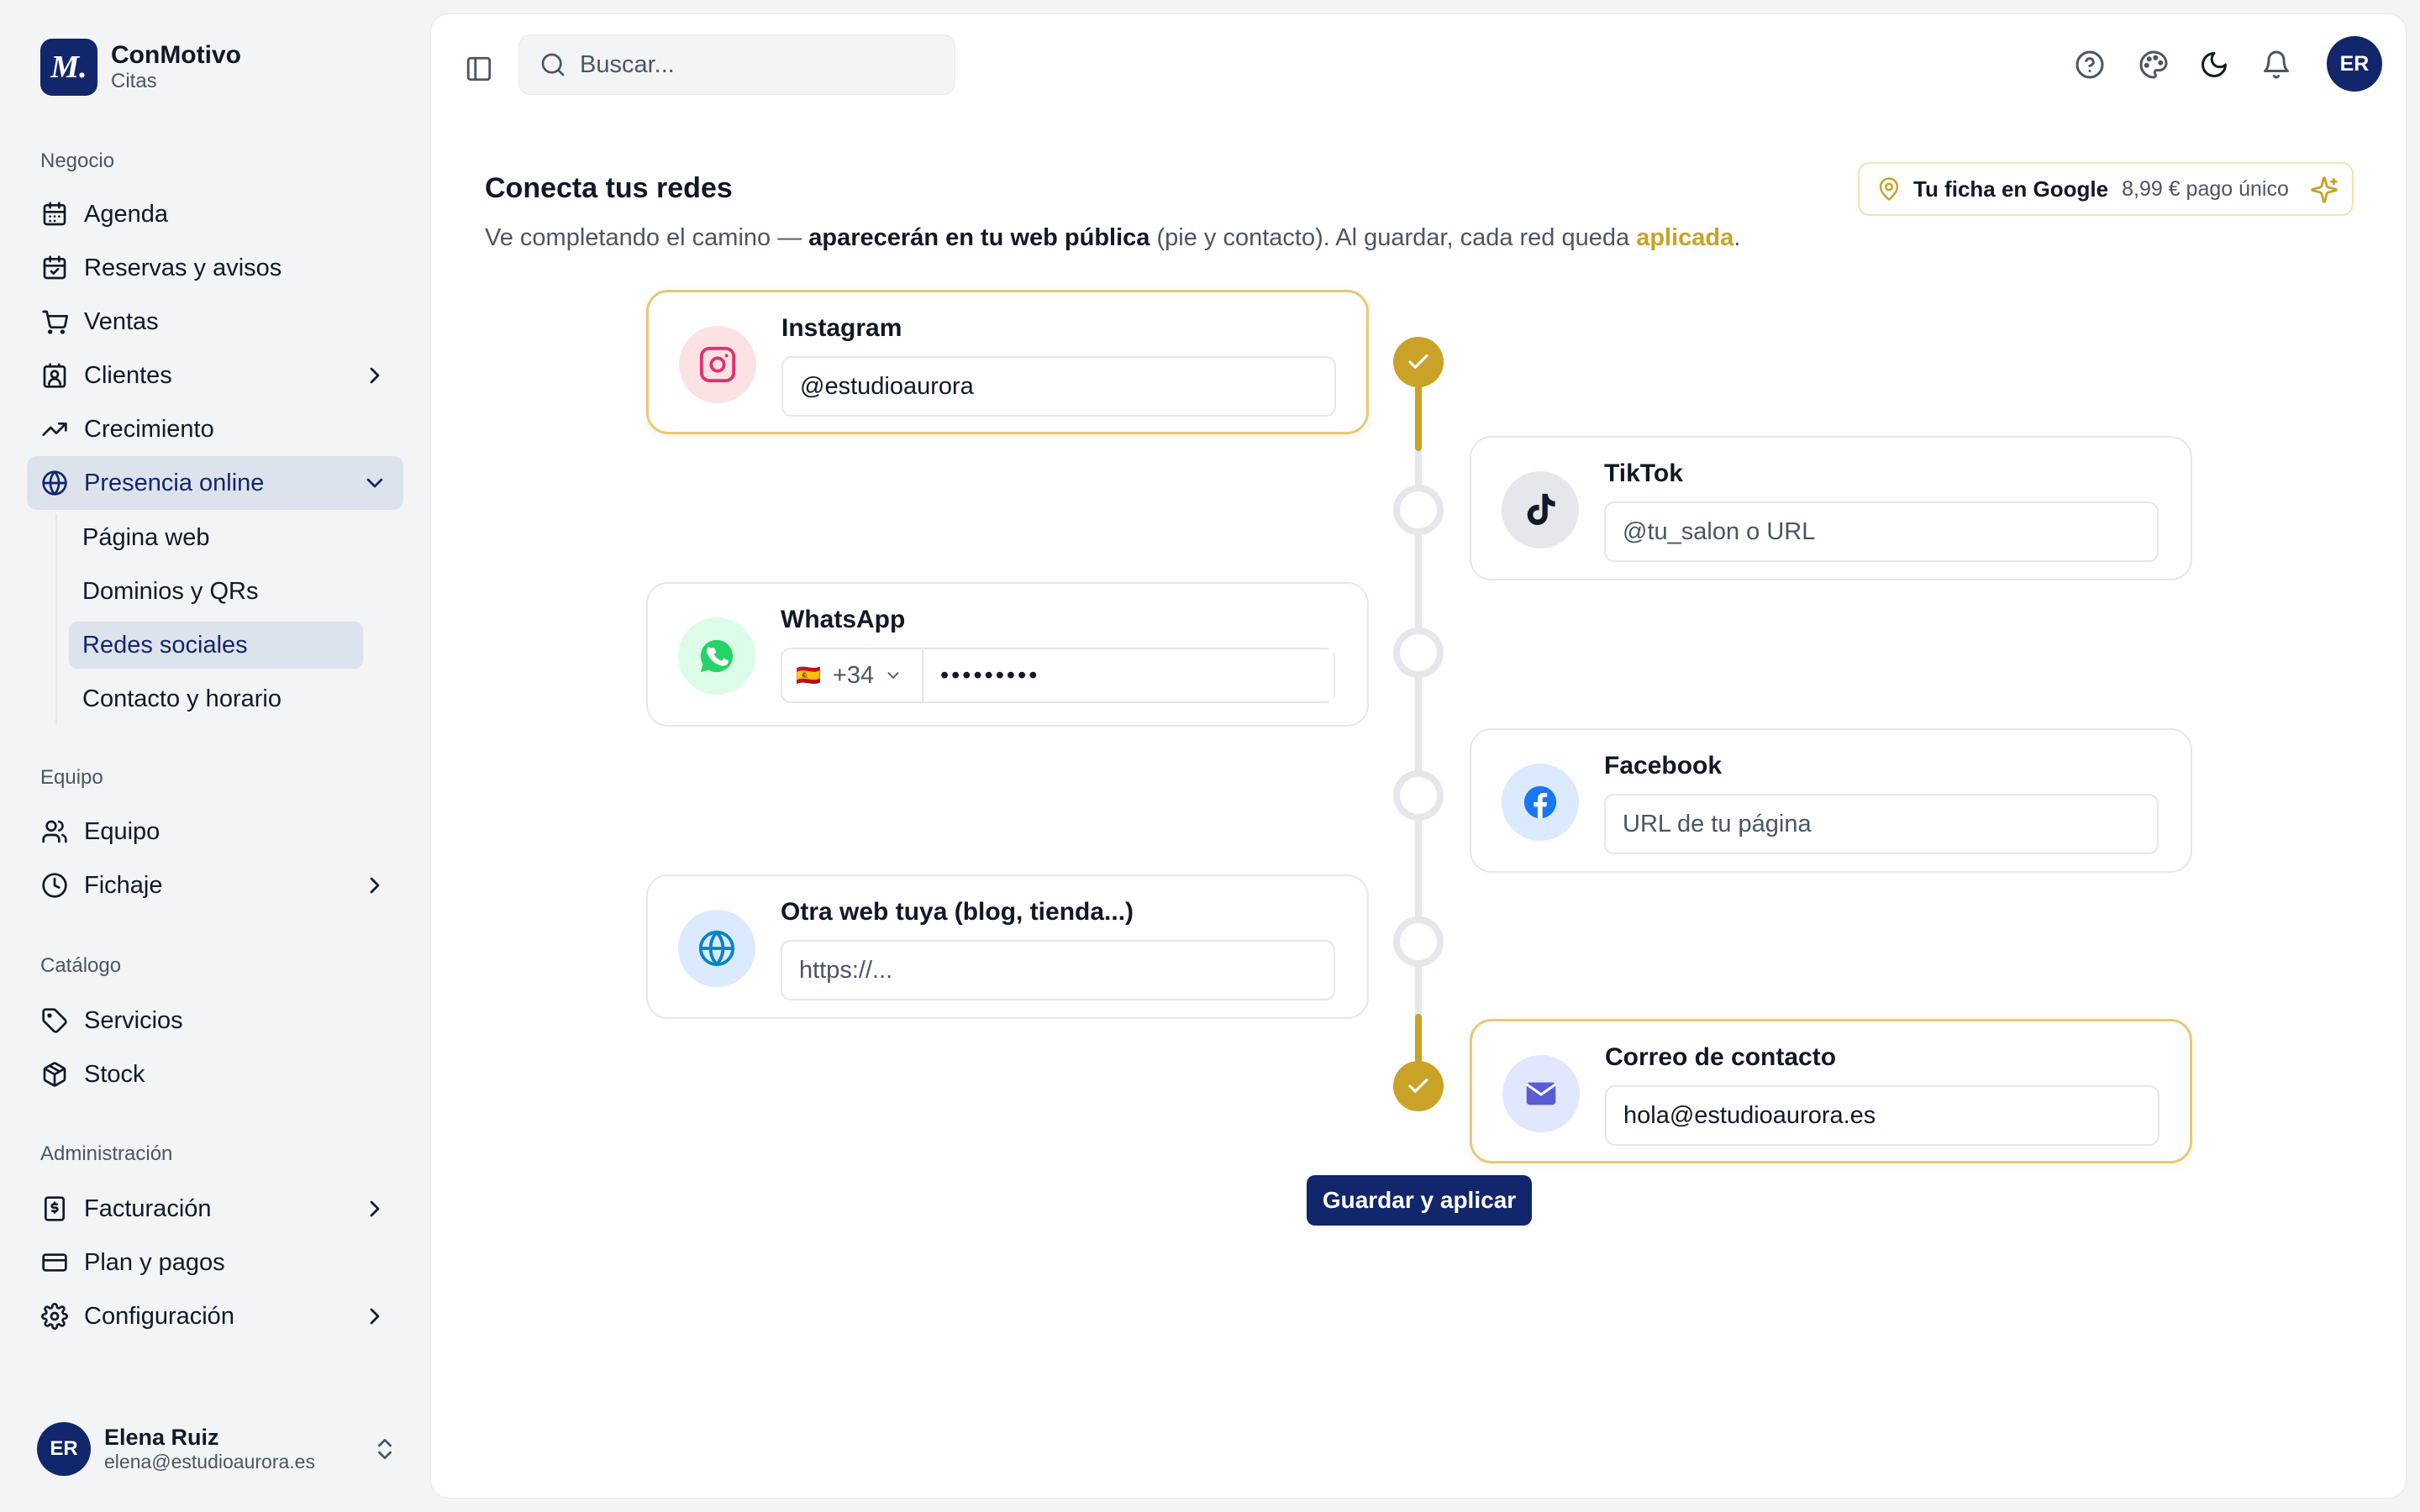 The image size is (2420, 1512). I want to click on sidebar-item-label: Servicios, so click(133, 1020).